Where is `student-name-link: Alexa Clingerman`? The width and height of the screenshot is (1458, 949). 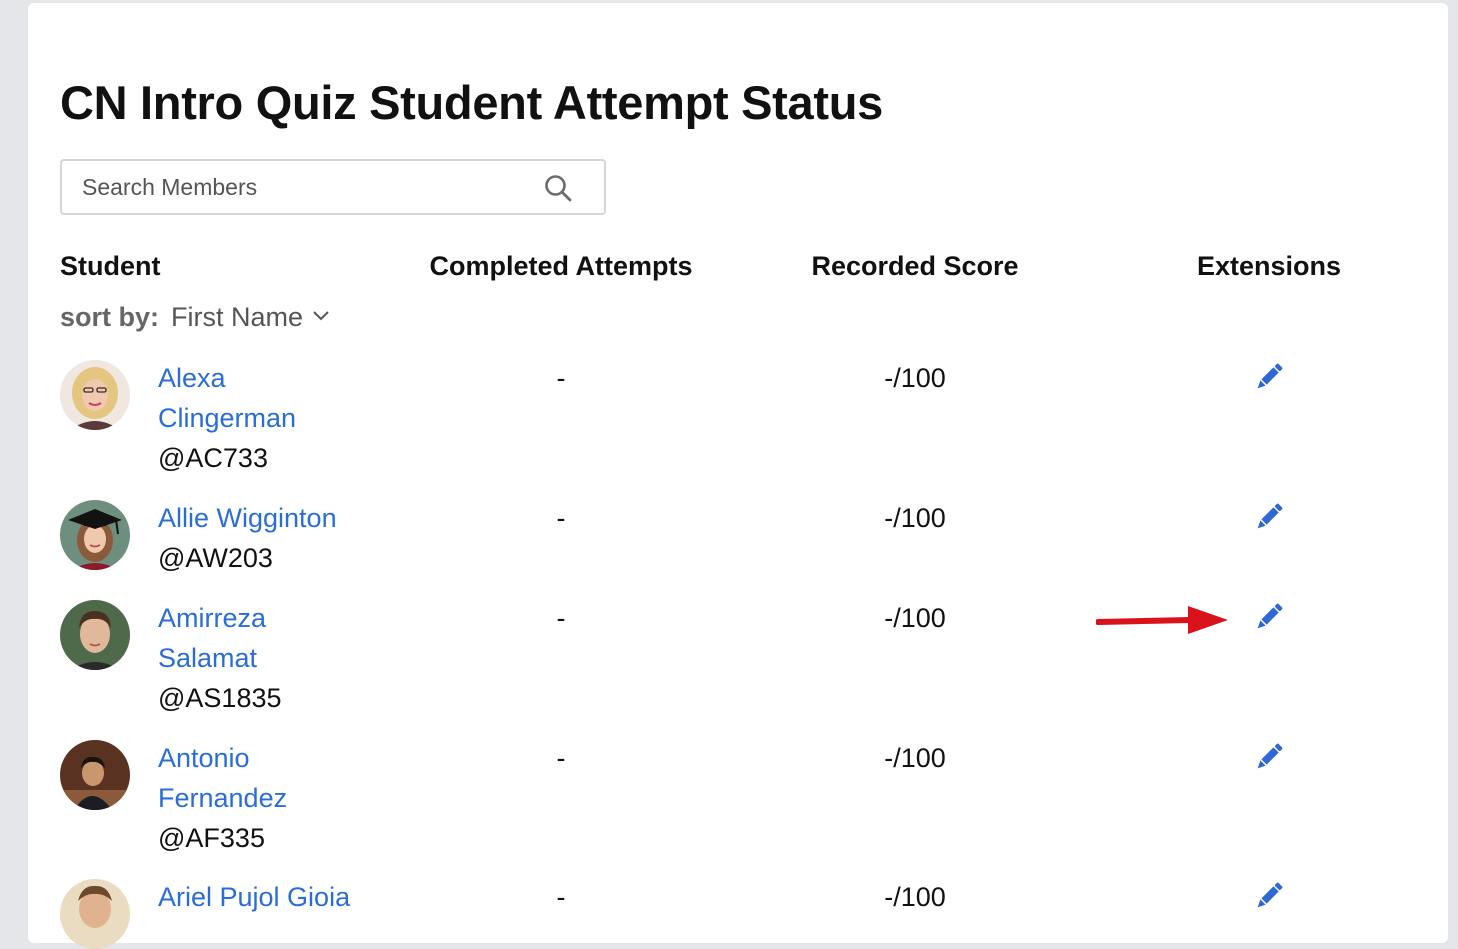
student-name-link: Alexa Clingerman is located at coordinates (238, 398).